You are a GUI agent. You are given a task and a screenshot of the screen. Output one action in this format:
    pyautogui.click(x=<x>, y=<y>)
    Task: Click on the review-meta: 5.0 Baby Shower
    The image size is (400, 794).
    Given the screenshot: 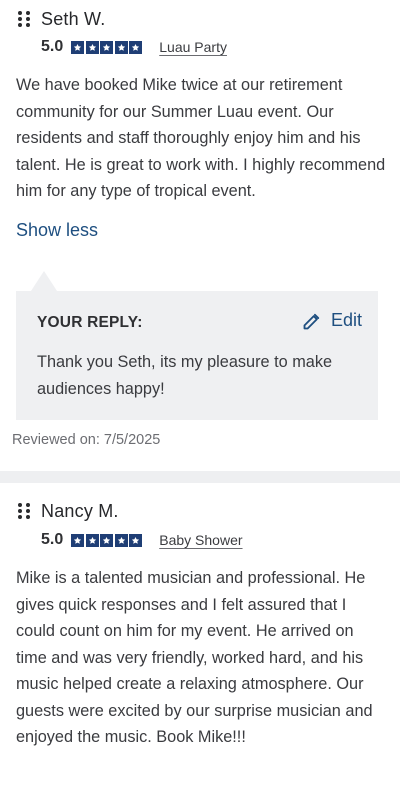 What is the action you would take?
    pyautogui.click(x=142, y=540)
    